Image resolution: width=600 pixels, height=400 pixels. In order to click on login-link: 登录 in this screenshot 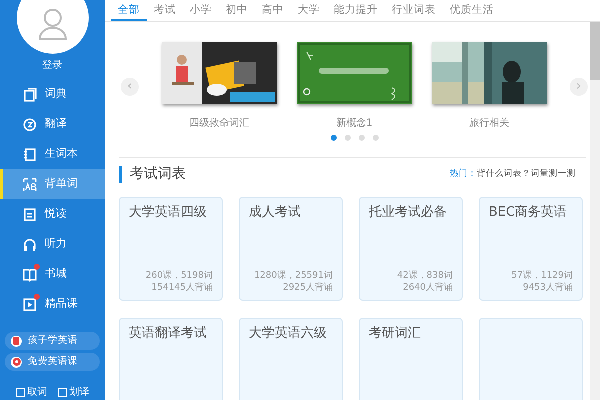, I will do `click(52, 65)`.